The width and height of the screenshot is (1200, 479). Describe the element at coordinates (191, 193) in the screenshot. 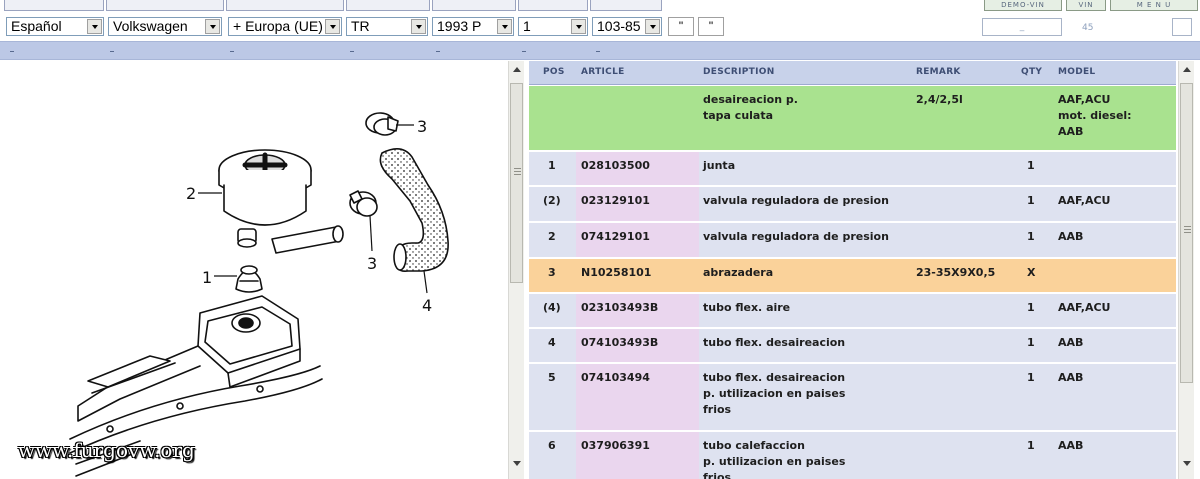

I see `callout-2: 2` at that location.